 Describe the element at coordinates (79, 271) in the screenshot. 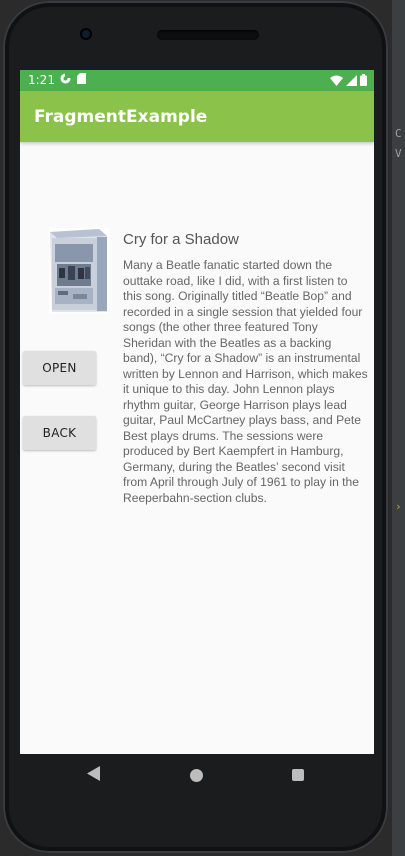

I see `album-cover-image` at that location.